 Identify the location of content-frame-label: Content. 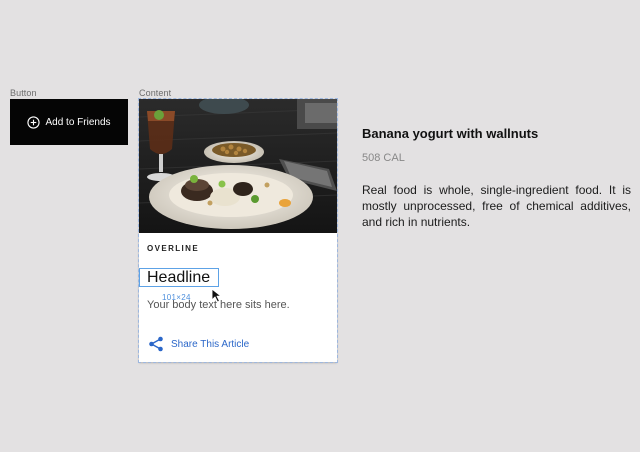
(155, 93).